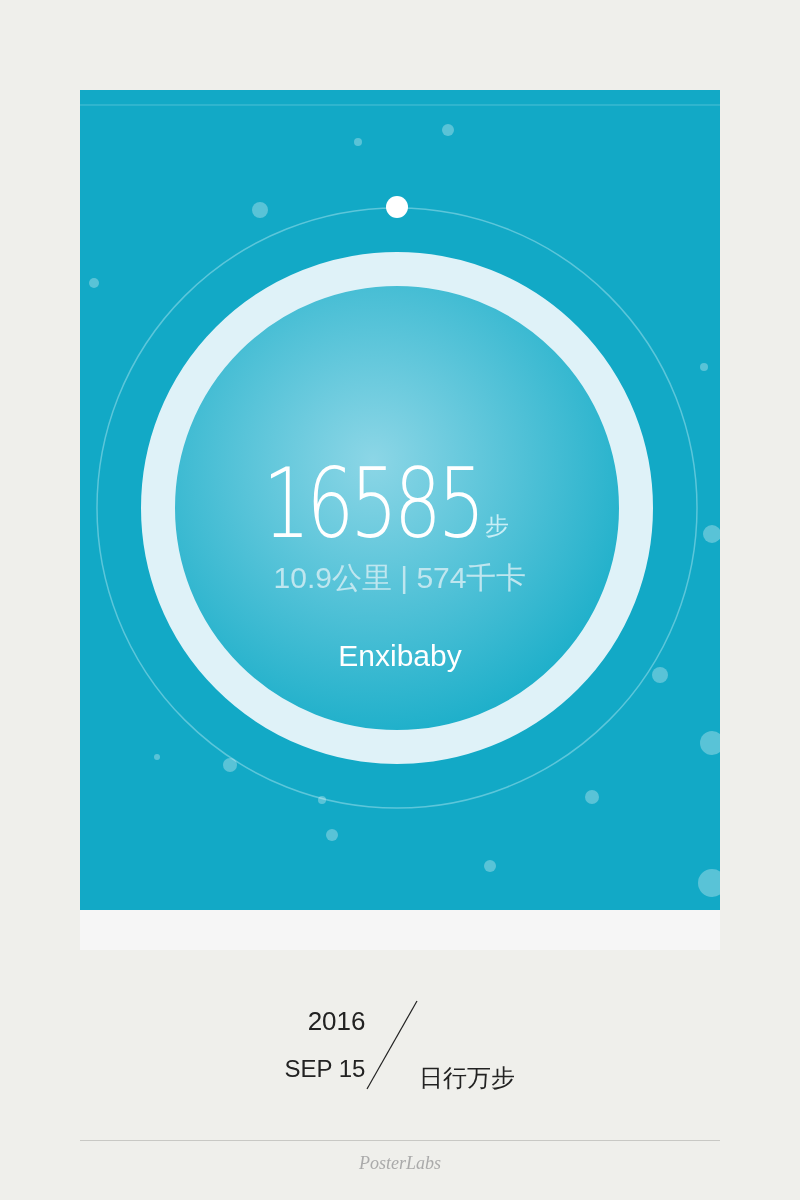 The height and width of the screenshot is (1200, 800). What do you see at coordinates (497, 526) in the screenshot?
I see `step-unit: 步` at bounding box center [497, 526].